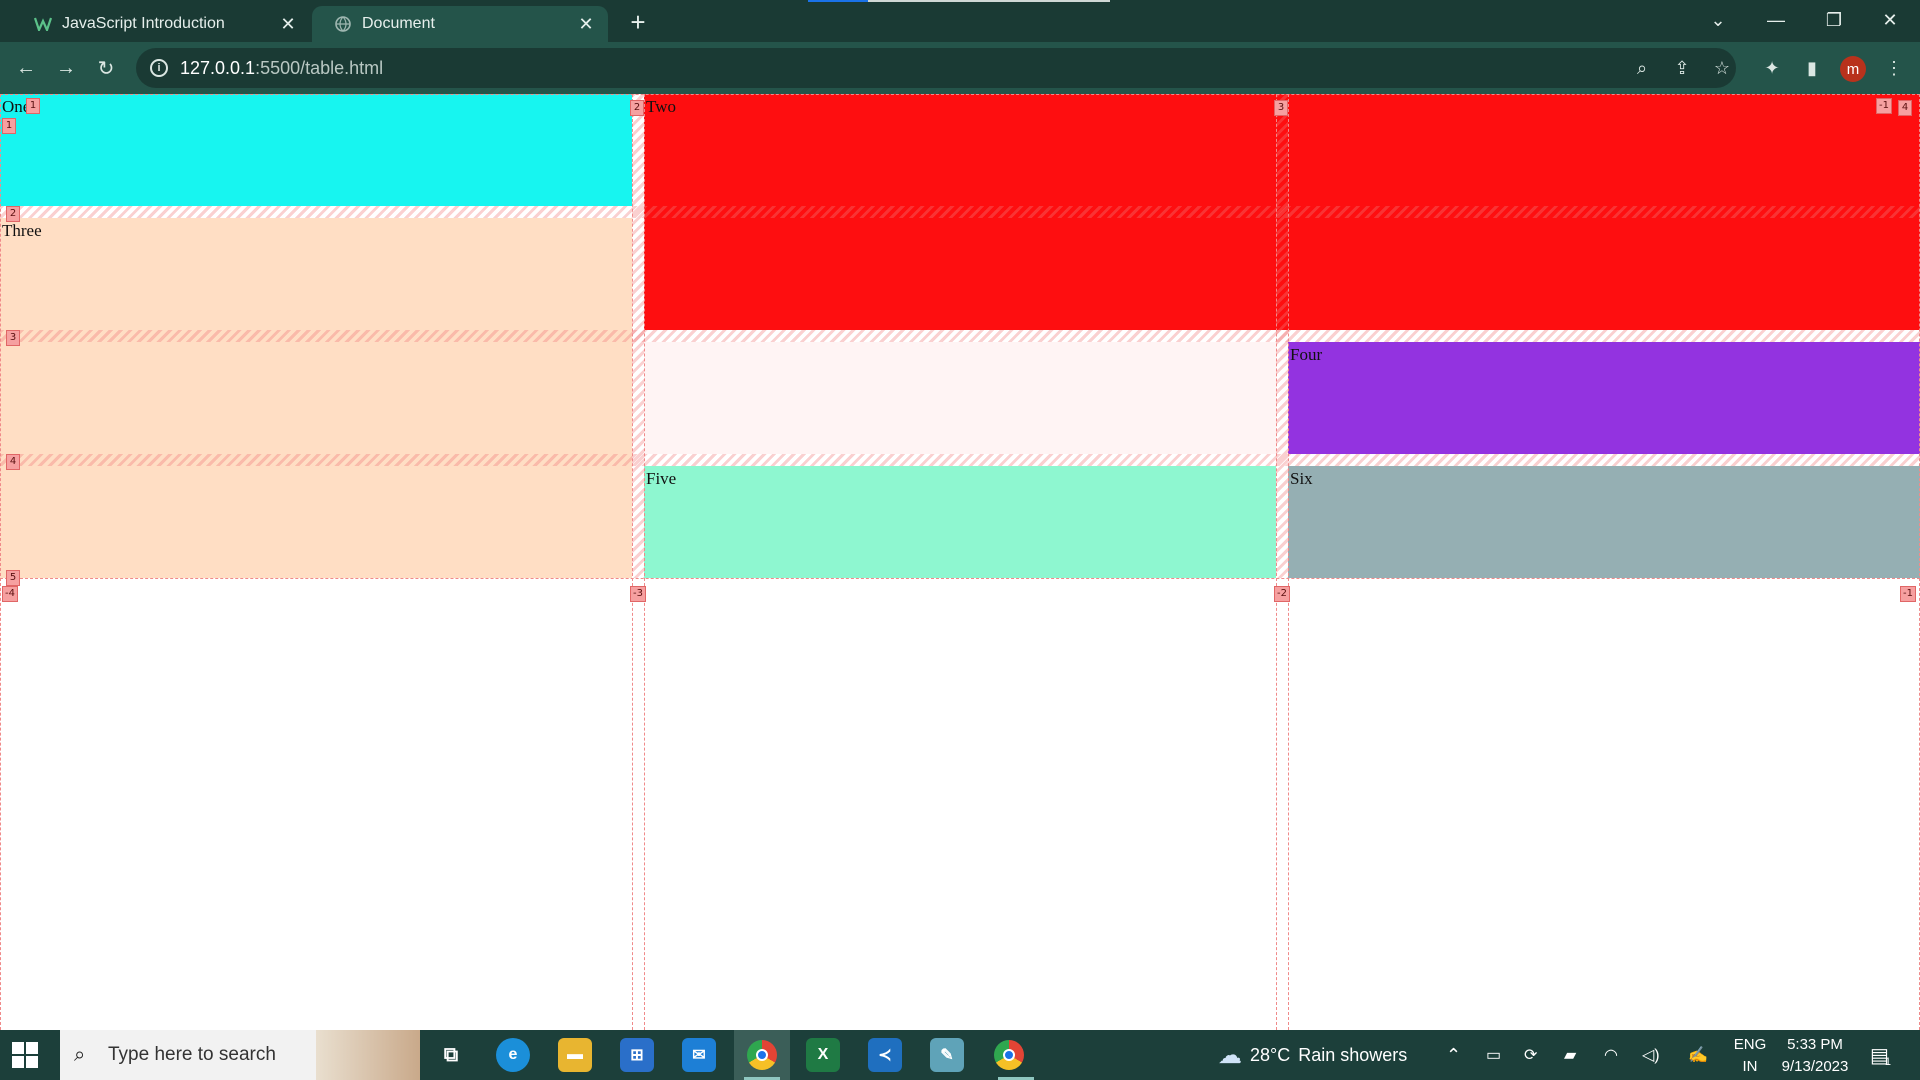  Describe the element at coordinates (1815, 1066) in the screenshot. I see `clock-date: 9/13/2023` at that location.